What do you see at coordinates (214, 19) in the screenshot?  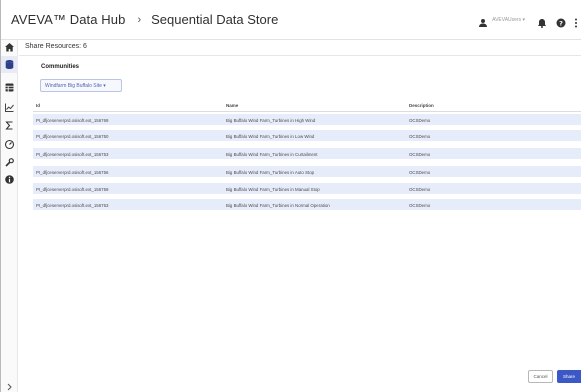 I see `breadcrumb: Sequential Data Store` at bounding box center [214, 19].